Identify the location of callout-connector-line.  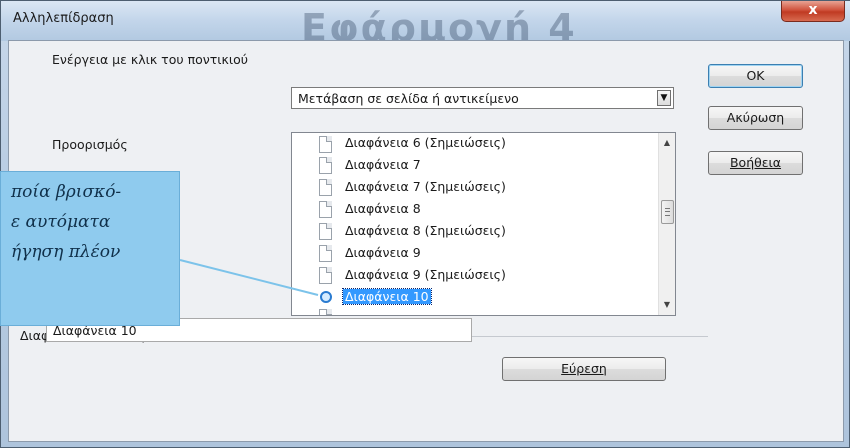
(249, 277).